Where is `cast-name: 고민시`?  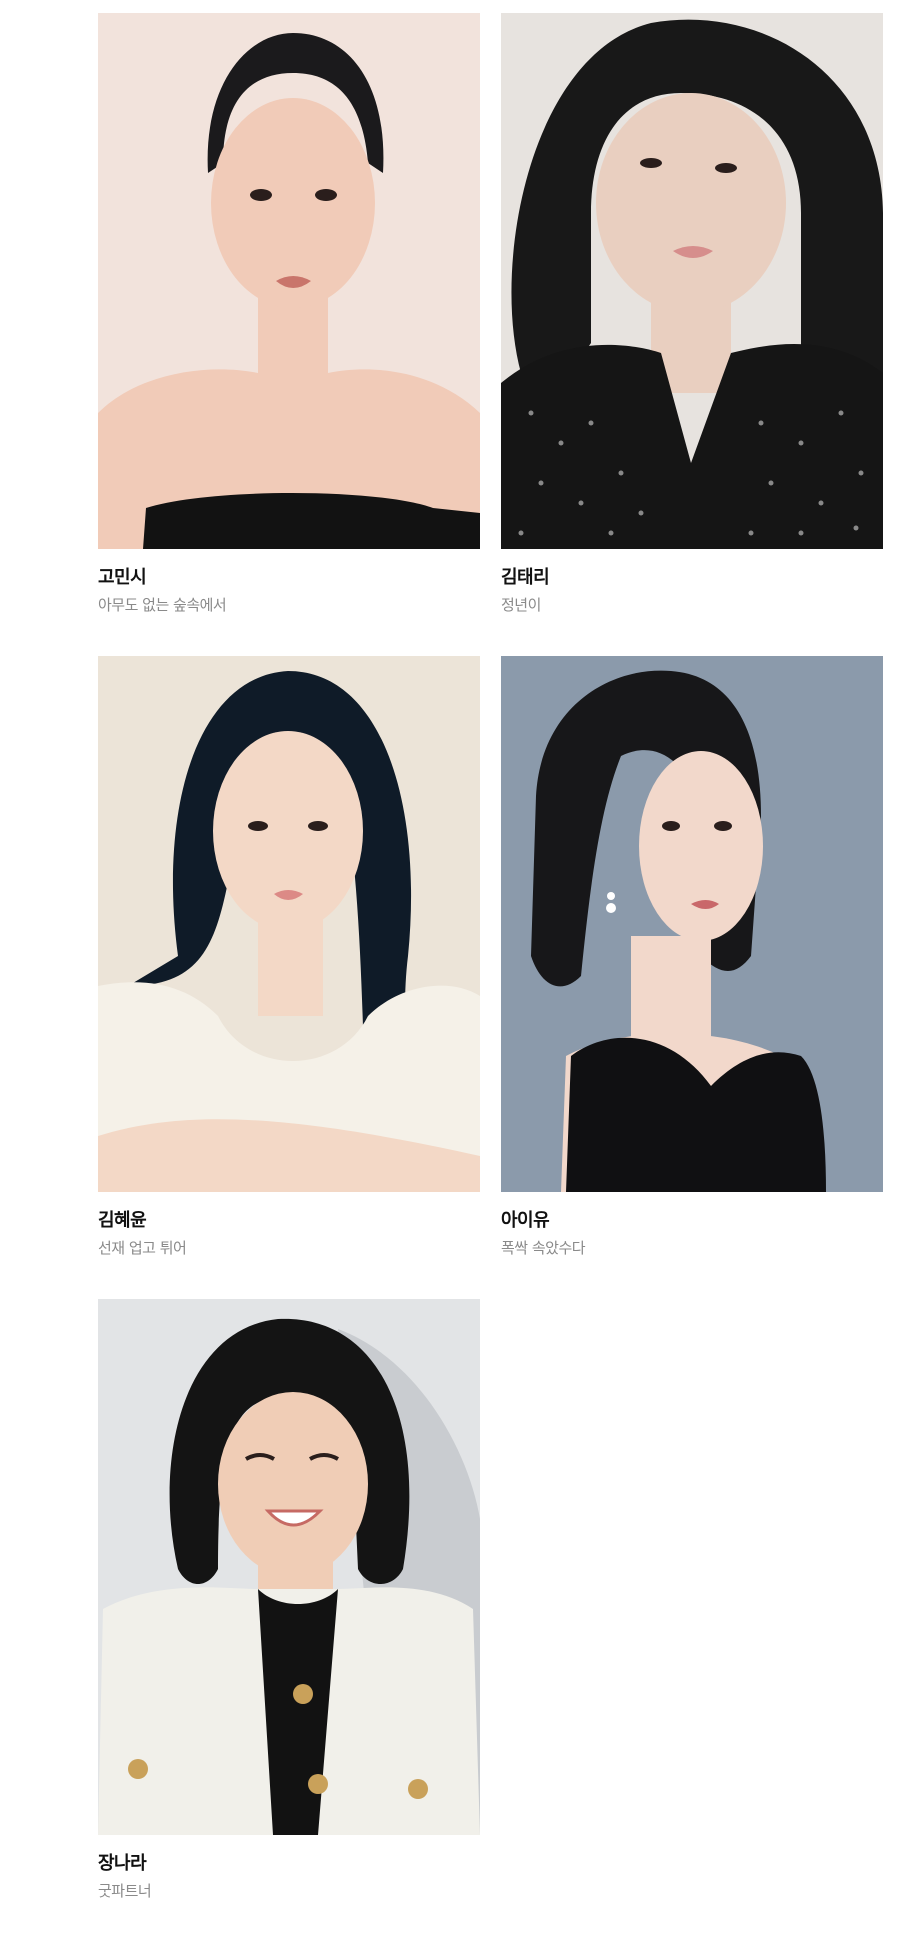
cast-name: 고민시 is located at coordinates (289, 578).